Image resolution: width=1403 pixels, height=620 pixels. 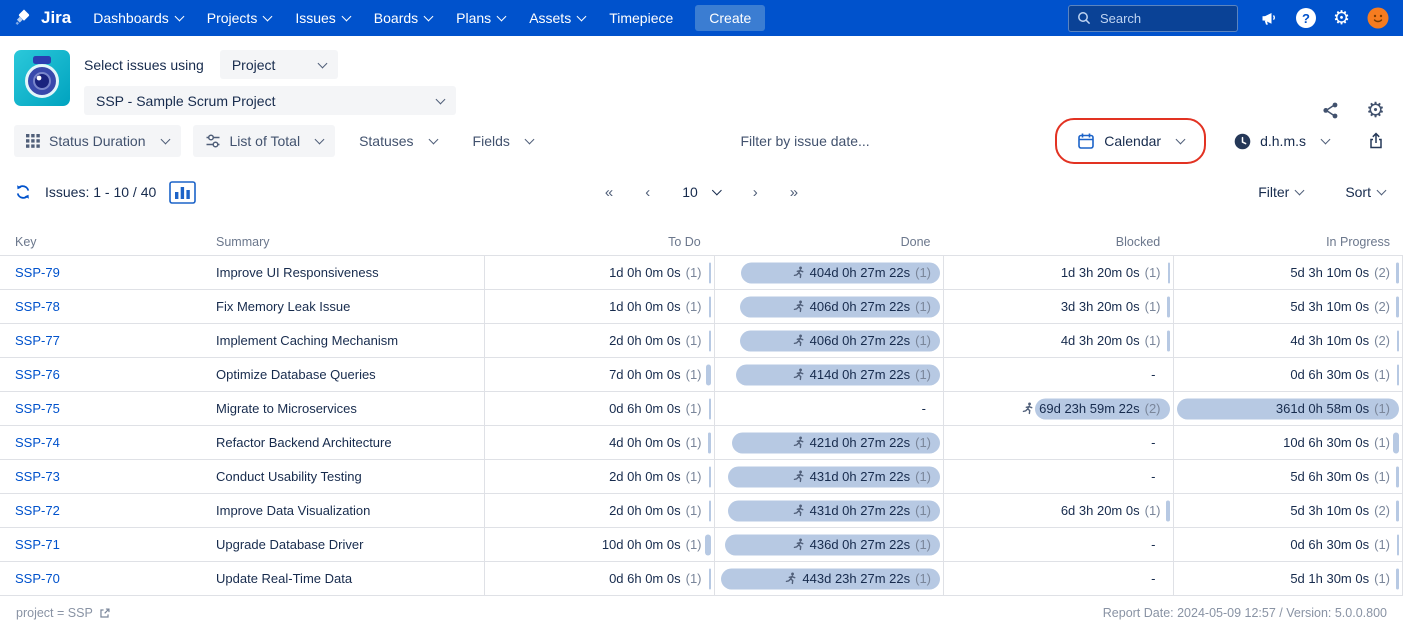 What do you see at coordinates (42, 18) in the screenshot?
I see `jira-logo: Jira` at bounding box center [42, 18].